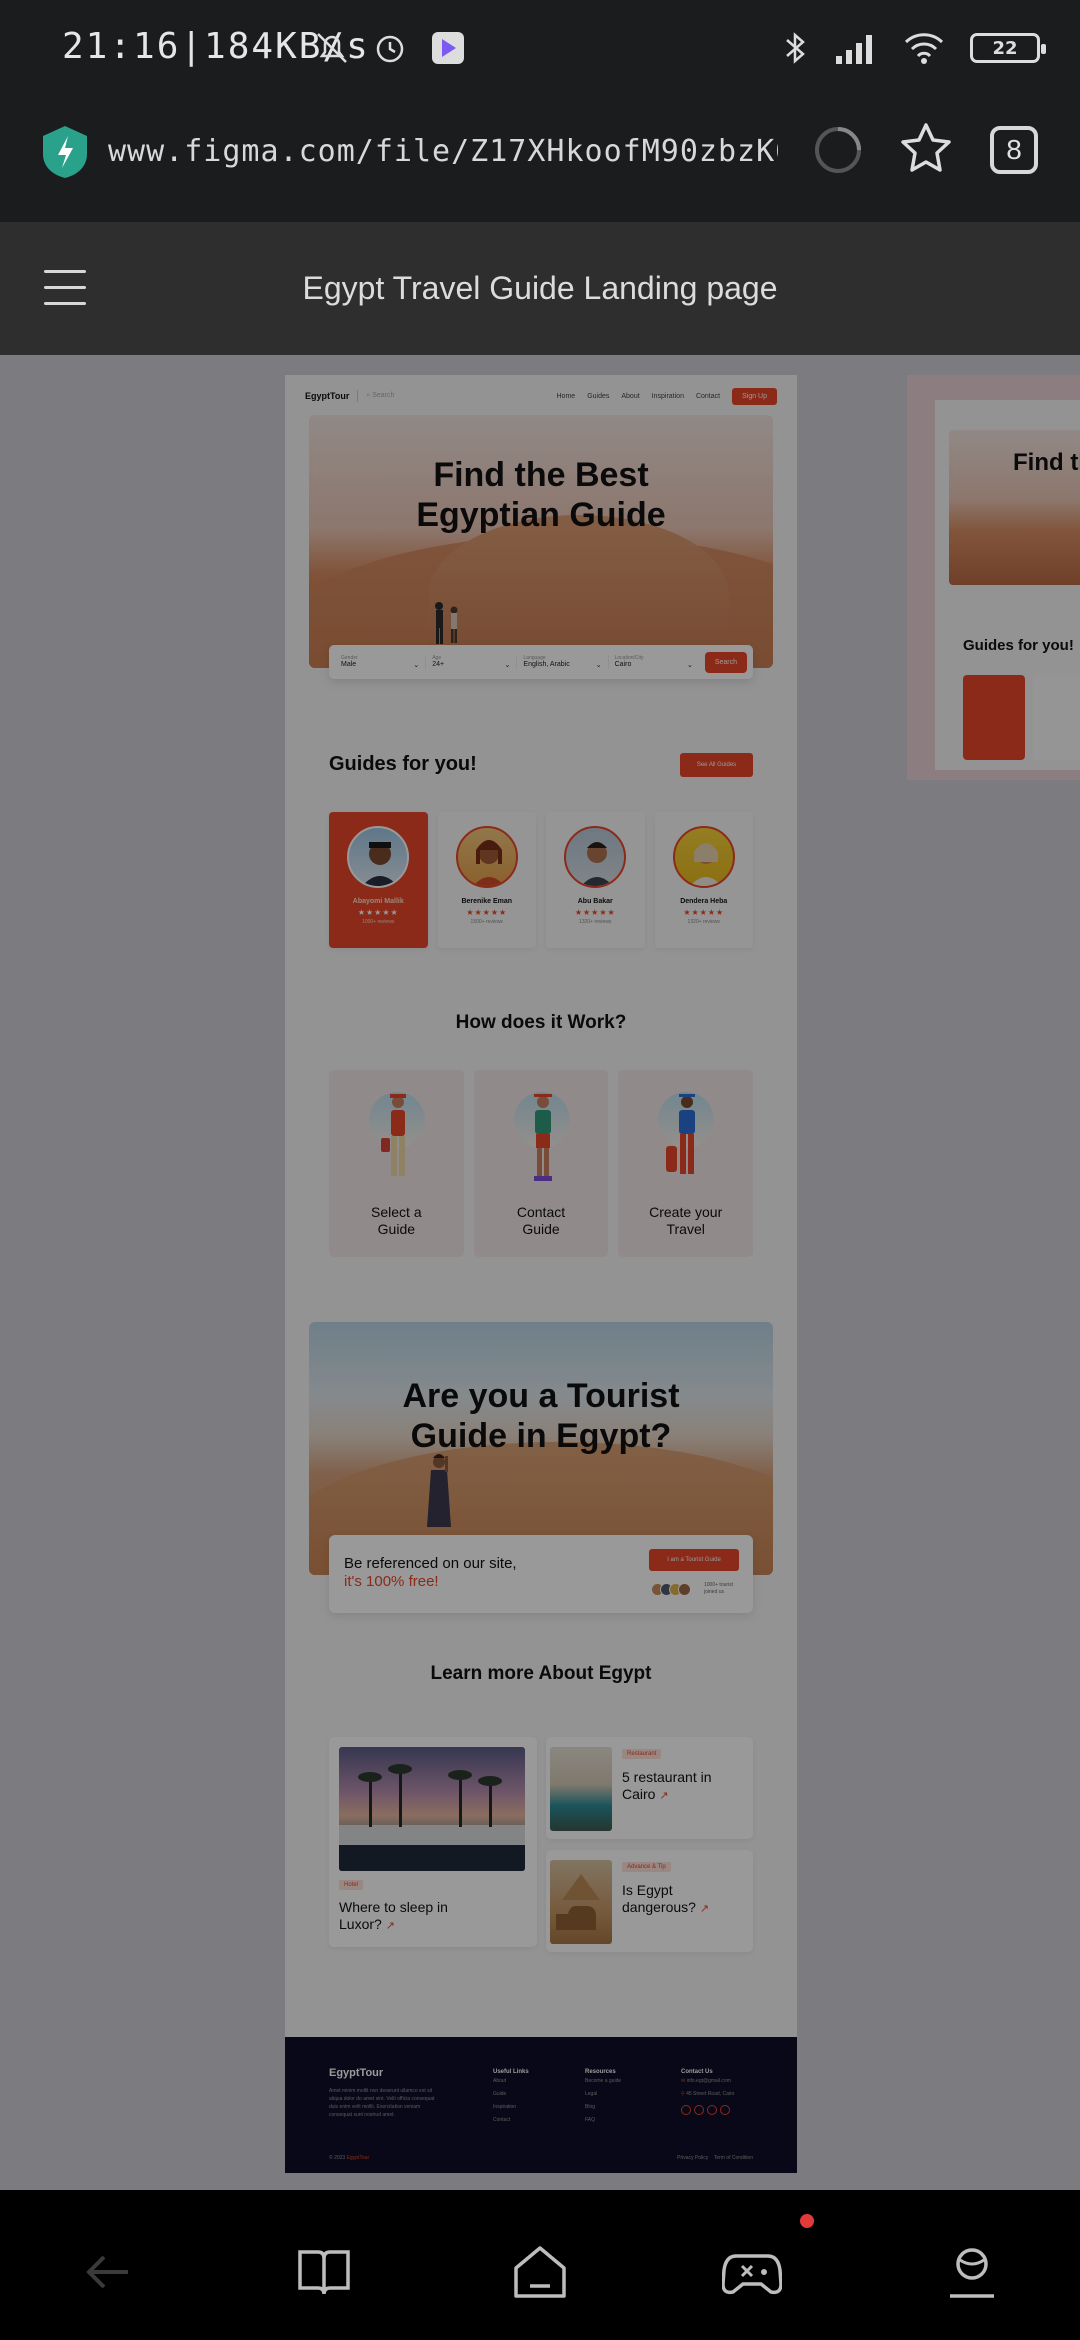  Describe the element at coordinates (603, 2120) in the screenshot. I see `footer-link: FAQ` at that location.